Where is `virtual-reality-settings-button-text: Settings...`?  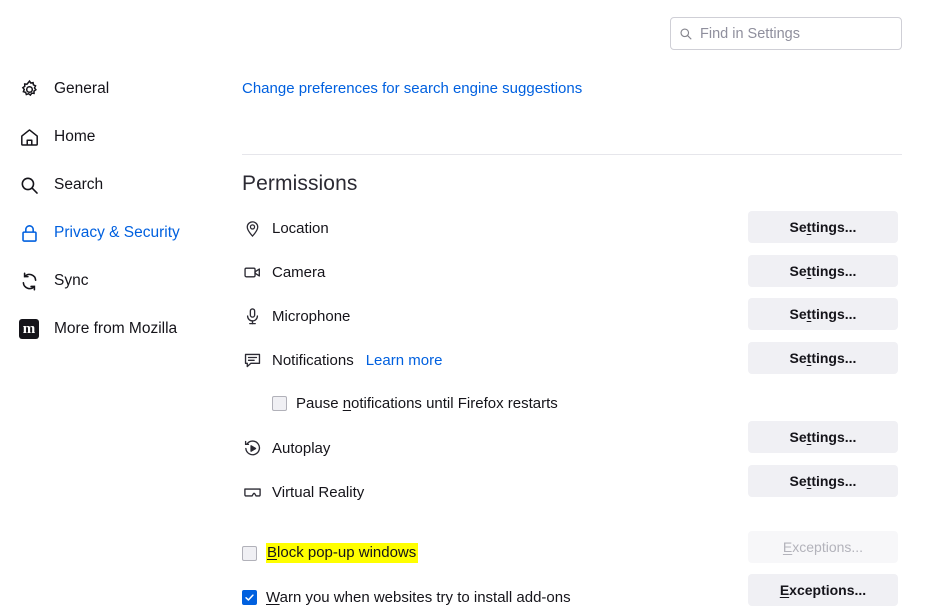
virtual-reality-settings-button-text: Settings... is located at coordinates (823, 481).